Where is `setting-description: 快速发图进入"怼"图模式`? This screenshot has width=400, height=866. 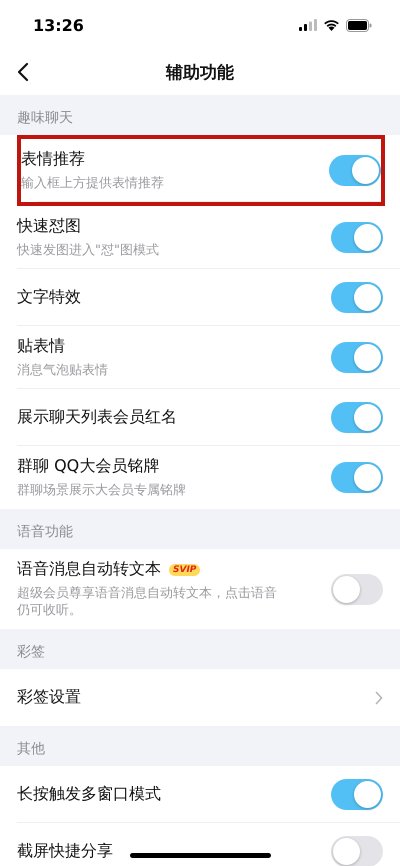 setting-description: 快速发图进入"怼"图模式 is located at coordinates (88, 250).